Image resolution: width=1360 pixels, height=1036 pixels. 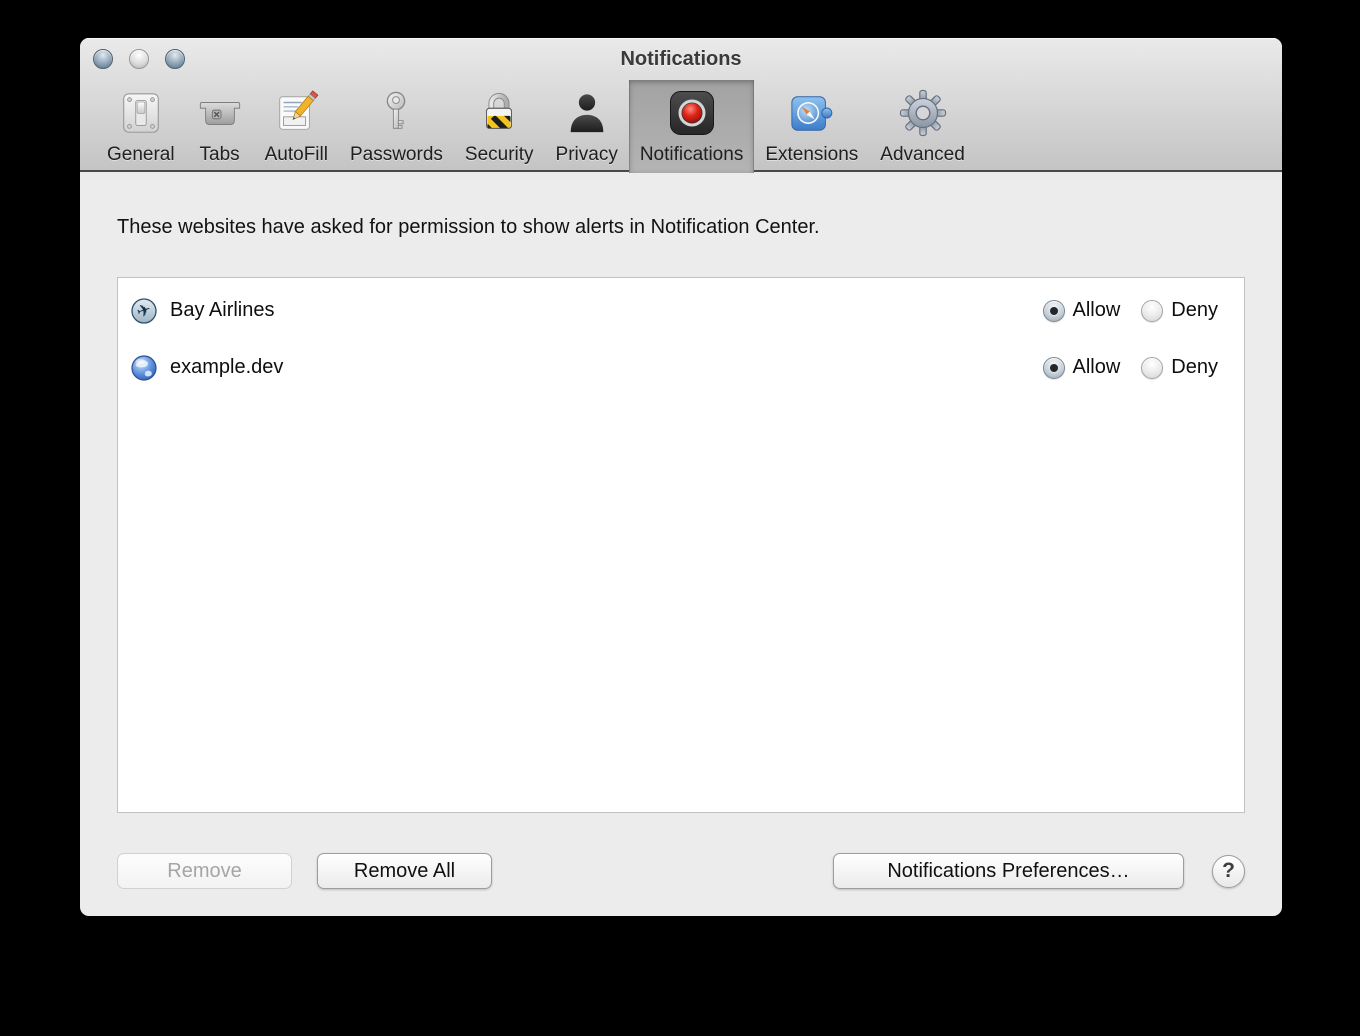 What do you see at coordinates (144, 310) in the screenshot?
I see `airplane-favicon: ✈` at bounding box center [144, 310].